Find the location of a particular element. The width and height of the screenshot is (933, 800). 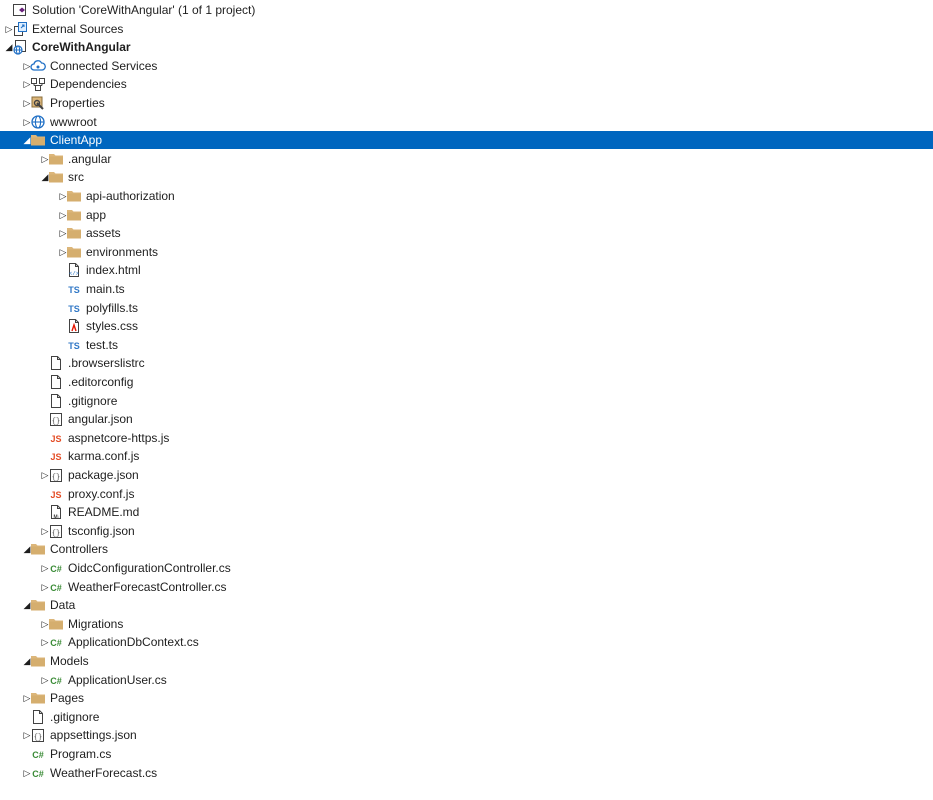

tree-row: ▷ Migrations is located at coordinates (466, 624).